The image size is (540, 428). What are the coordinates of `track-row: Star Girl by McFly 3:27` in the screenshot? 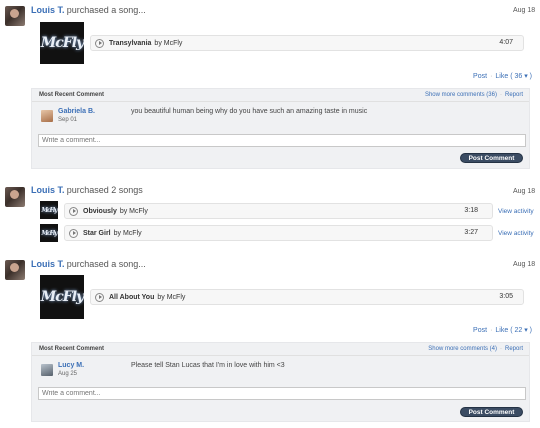 It's located at (278, 233).